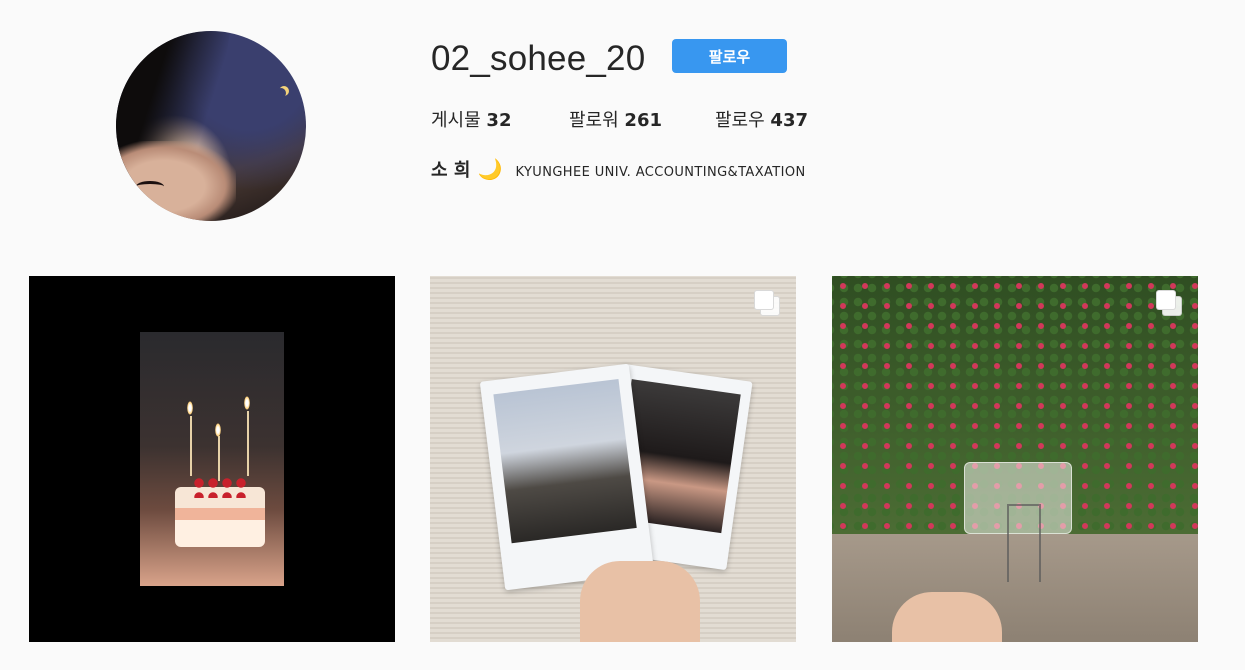 This screenshot has width=1245, height=670. Describe the element at coordinates (740, 120) in the screenshot. I see `following-label: 팔로우` at that location.